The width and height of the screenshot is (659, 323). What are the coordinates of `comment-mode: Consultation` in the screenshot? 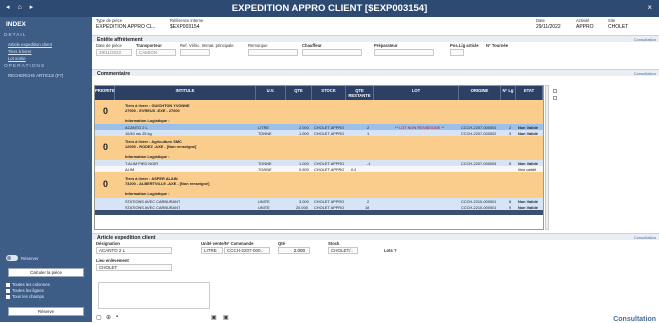 It's located at (644, 73).